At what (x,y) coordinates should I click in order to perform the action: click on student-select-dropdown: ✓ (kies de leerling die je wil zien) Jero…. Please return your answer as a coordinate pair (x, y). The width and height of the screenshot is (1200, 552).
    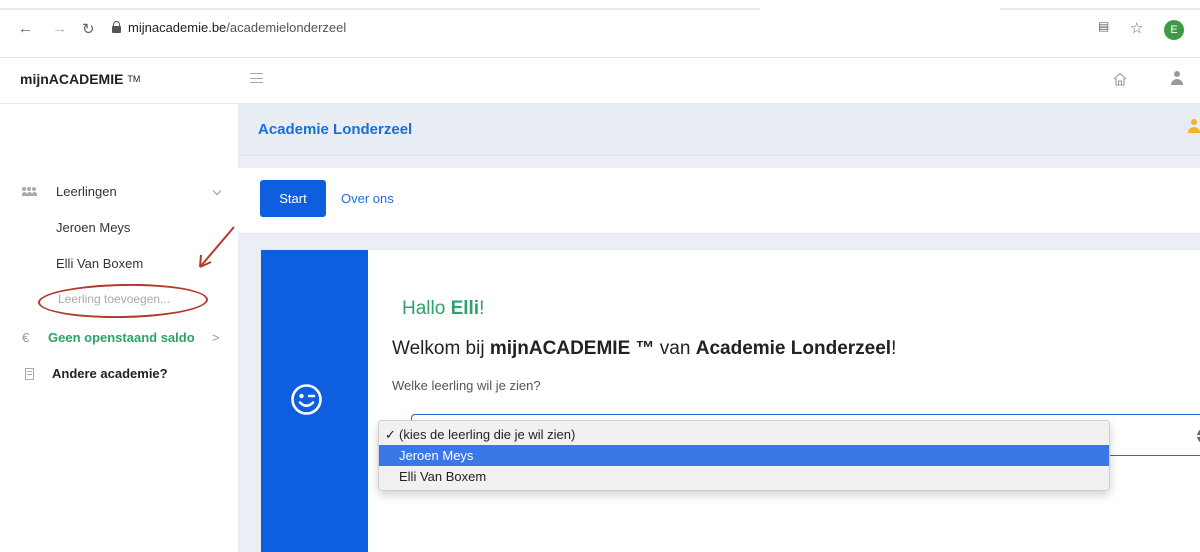
    Looking at the image, I should click on (744, 455).